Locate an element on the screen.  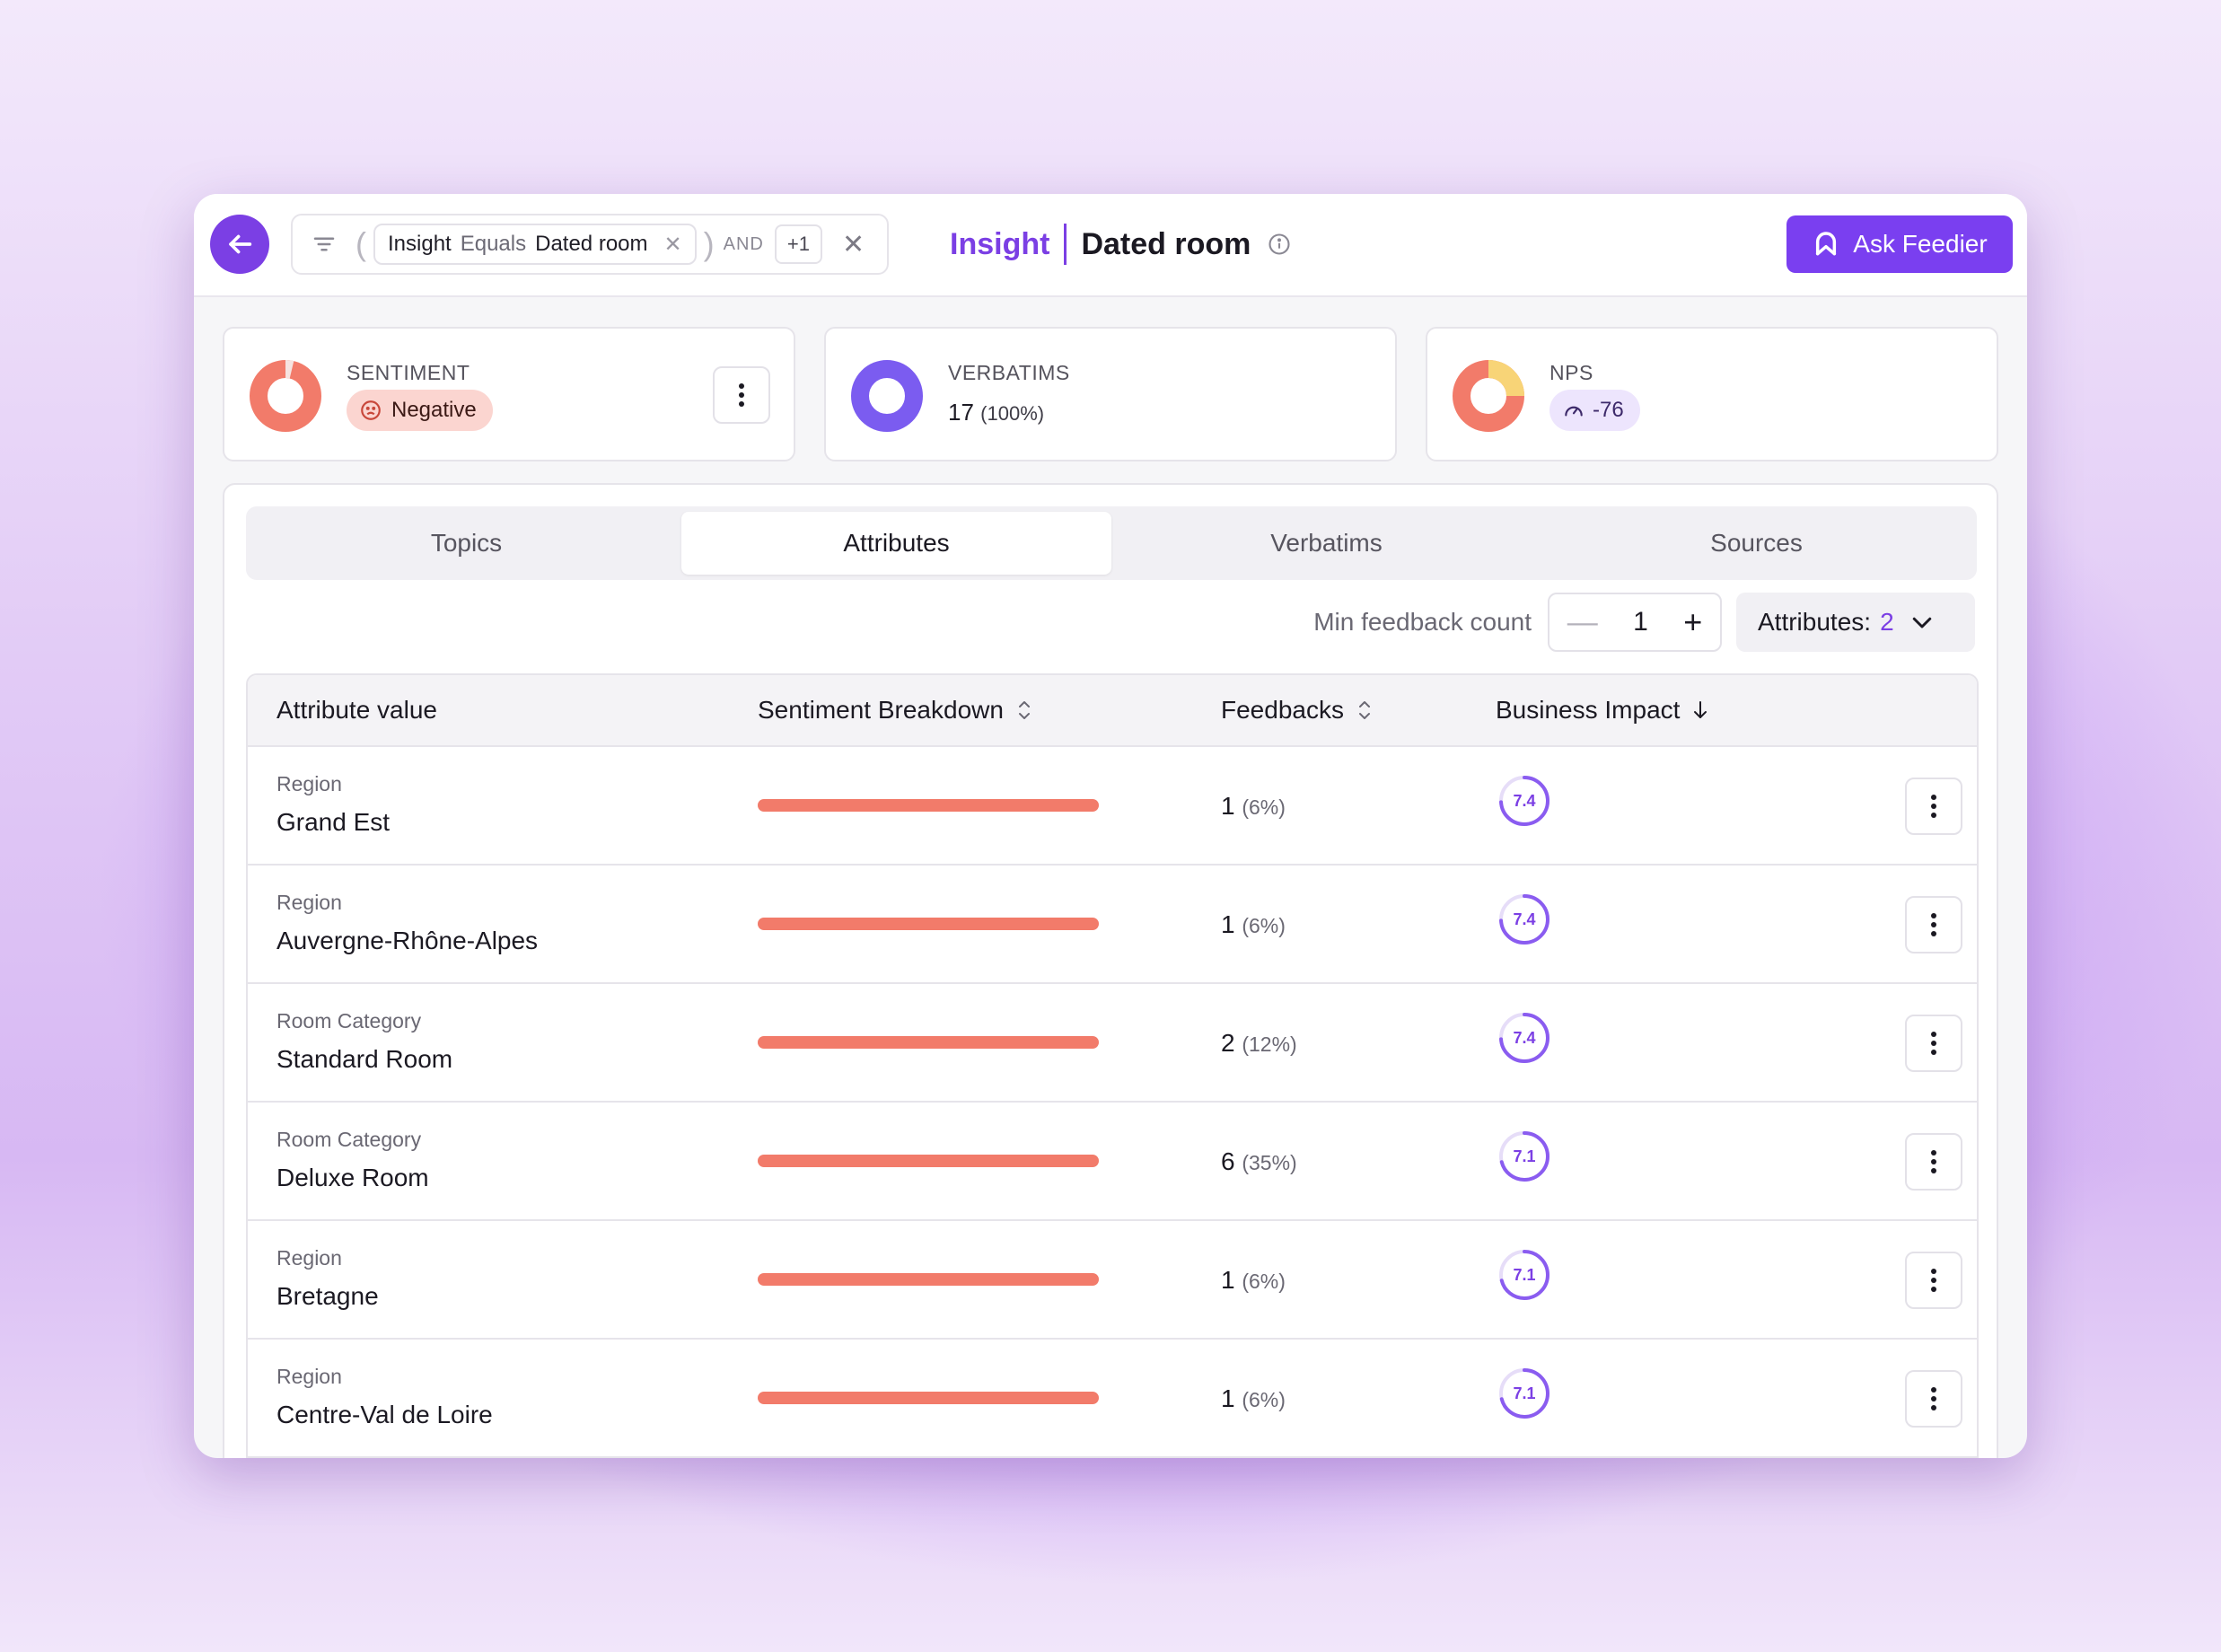
page-title: Dated room is located at coordinates (1166, 243).